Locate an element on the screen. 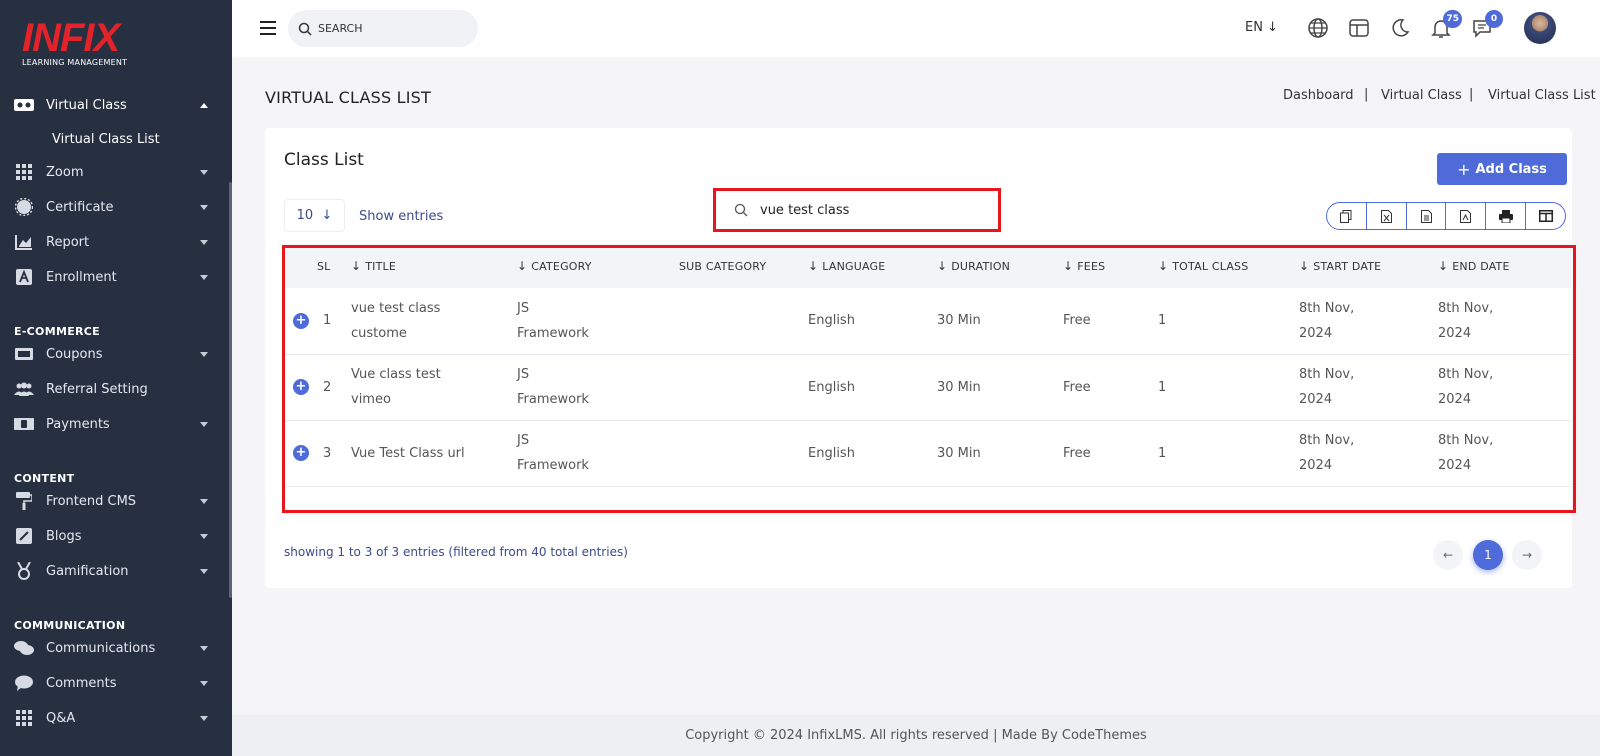 The width and height of the screenshot is (1600, 756). add-class-label: Add Class is located at coordinates (1511, 169).